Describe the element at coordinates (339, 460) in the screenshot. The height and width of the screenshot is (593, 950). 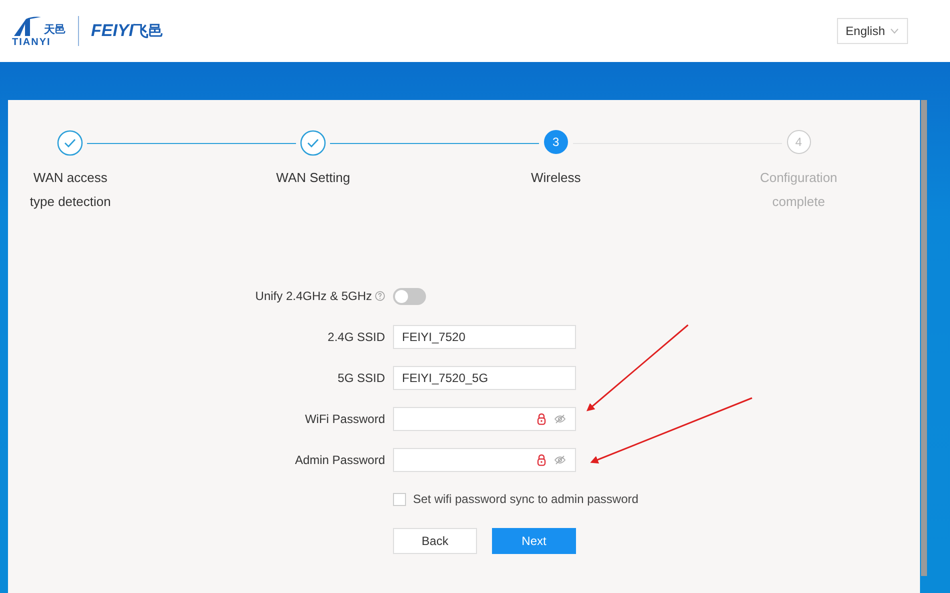
I see `field-label: Admin Password` at that location.